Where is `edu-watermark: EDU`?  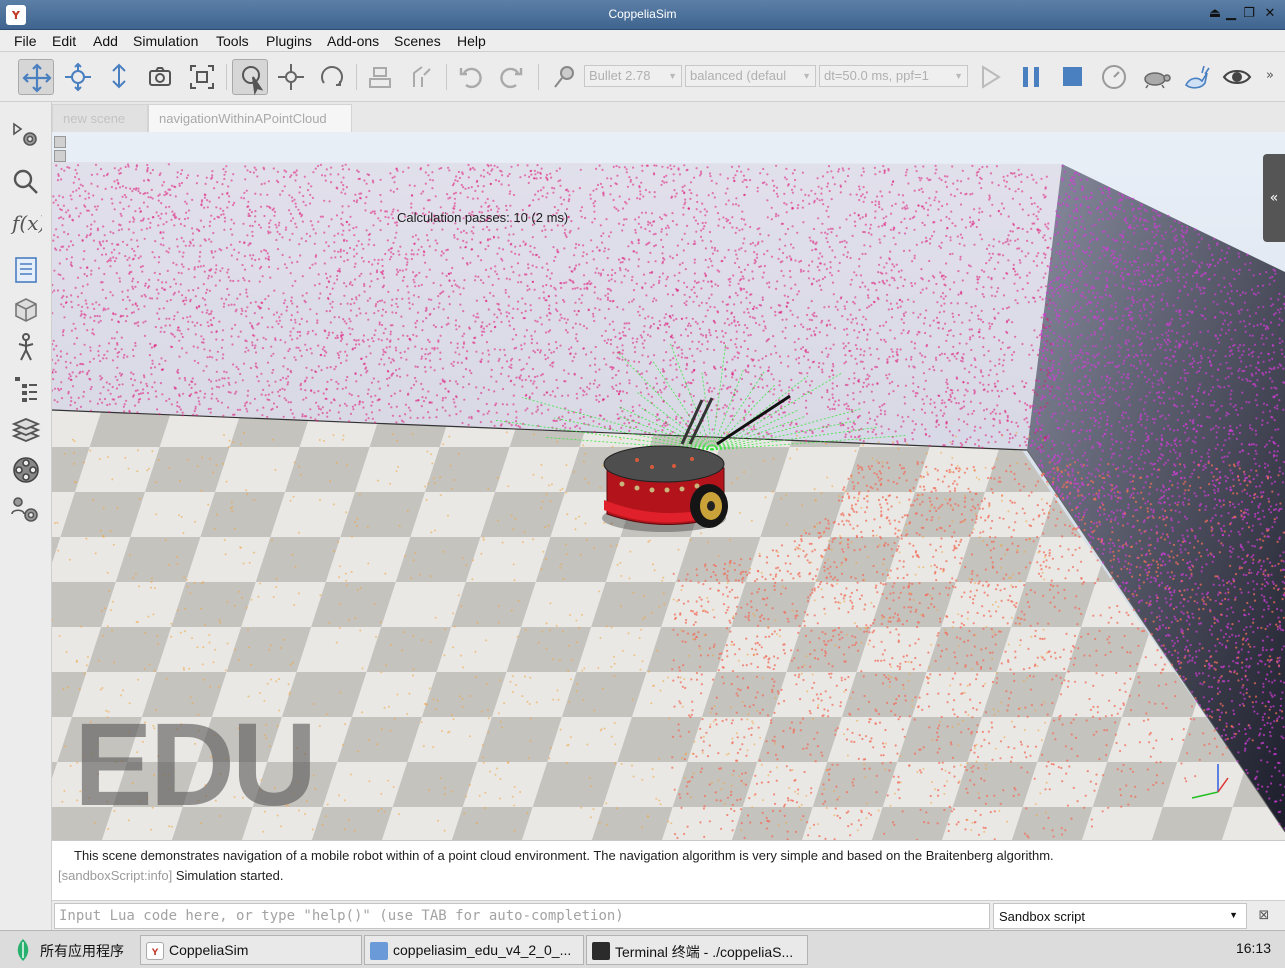
edu-watermark: EDU is located at coordinates (195, 765).